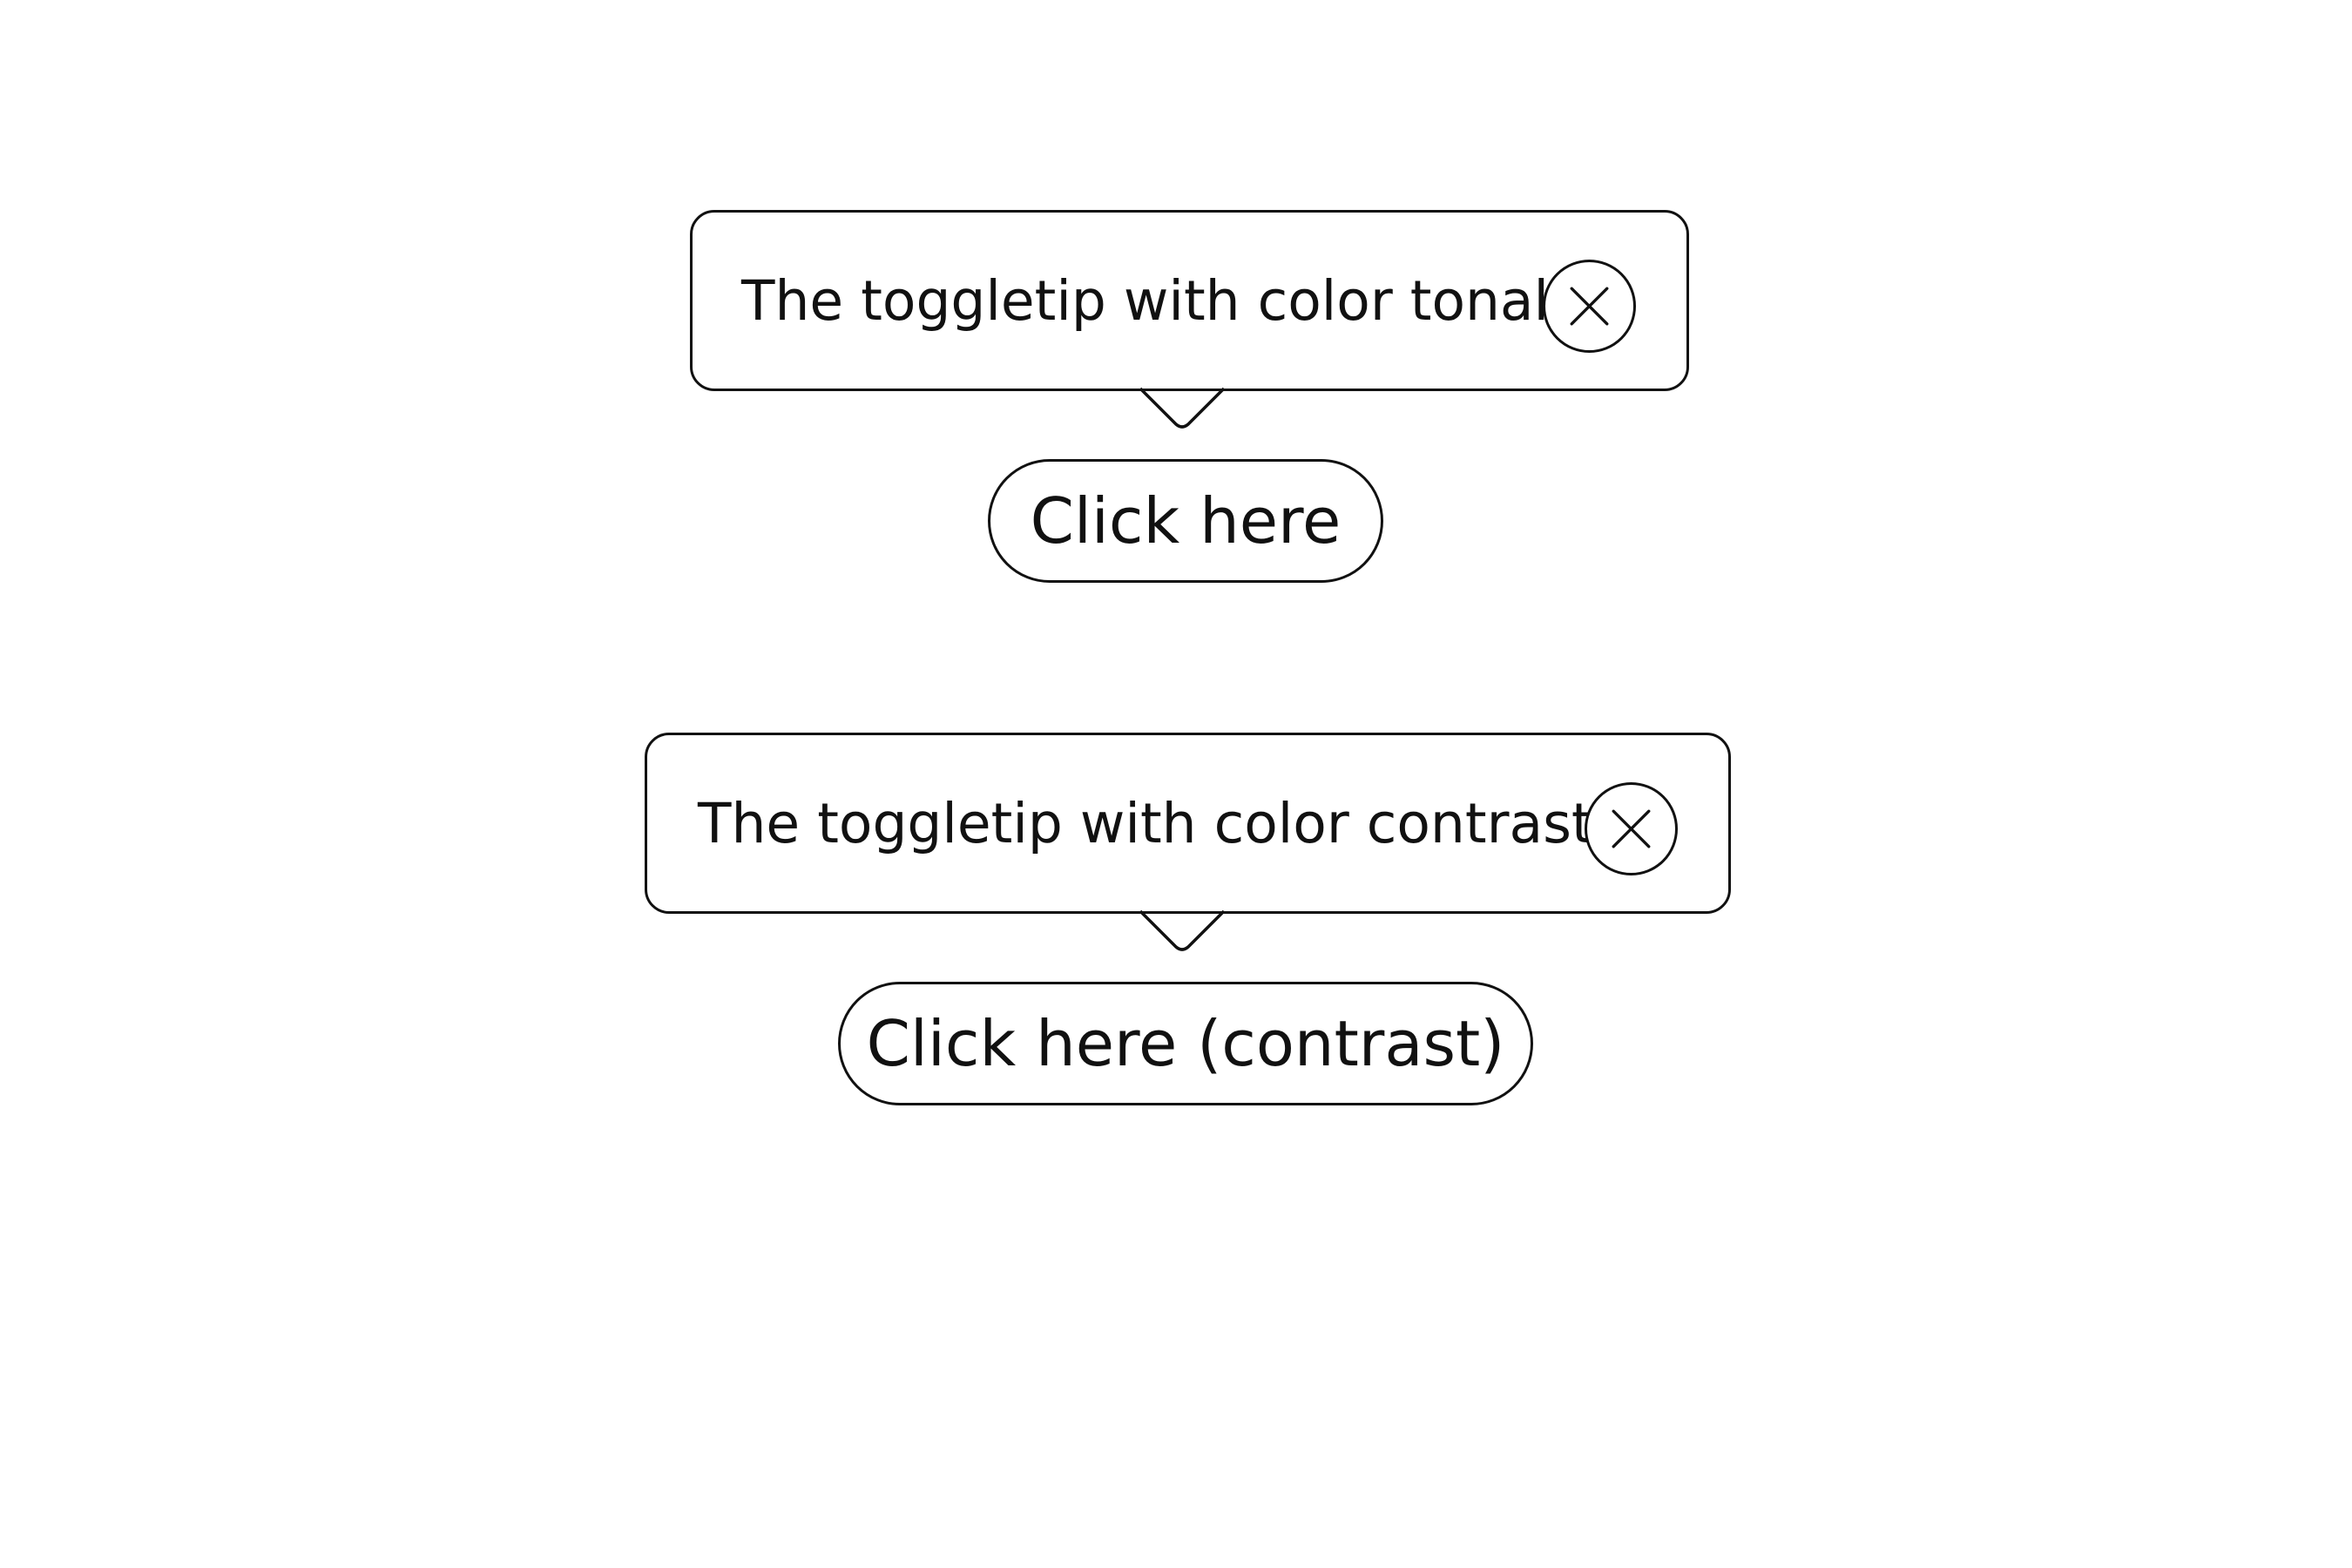 This screenshot has width=2352, height=1568. What do you see at coordinates (1154, 300) in the screenshot?
I see `toggletip-tonal-message: The toggletip with color tonal.` at bounding box center [1154, 300].